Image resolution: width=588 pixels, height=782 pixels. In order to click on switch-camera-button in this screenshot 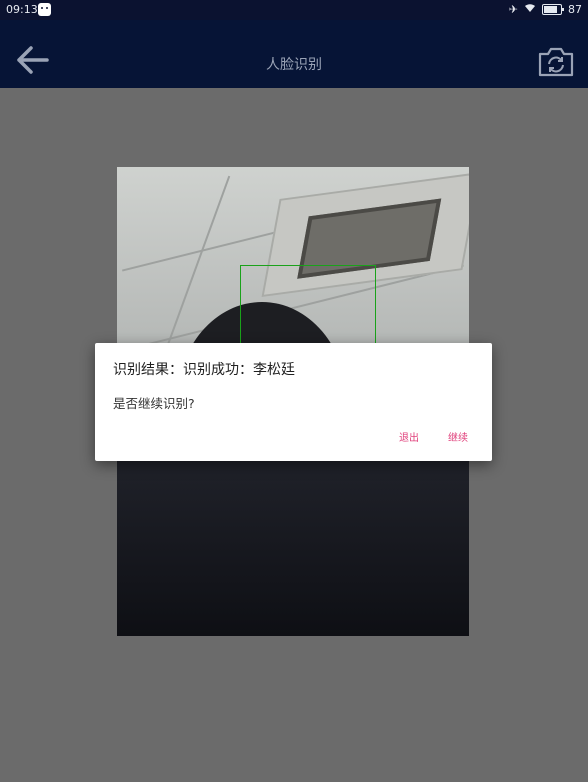, I will do `click(556, 64)`.